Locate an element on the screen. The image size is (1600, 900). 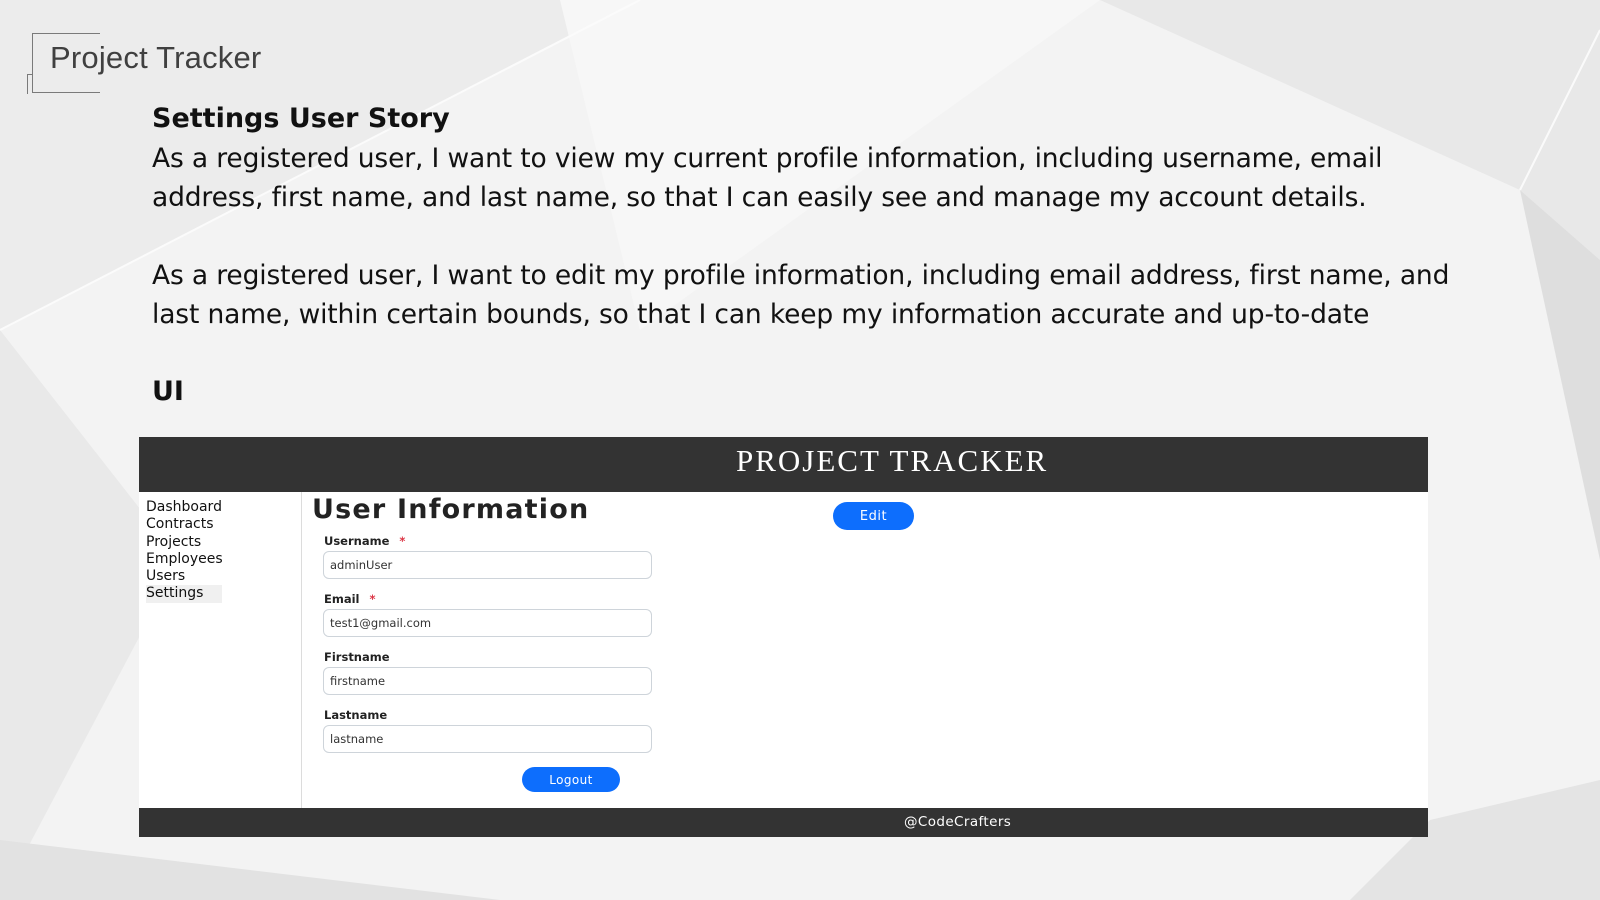
sidebar-item-users: Users is located at coordinates (223, 576).